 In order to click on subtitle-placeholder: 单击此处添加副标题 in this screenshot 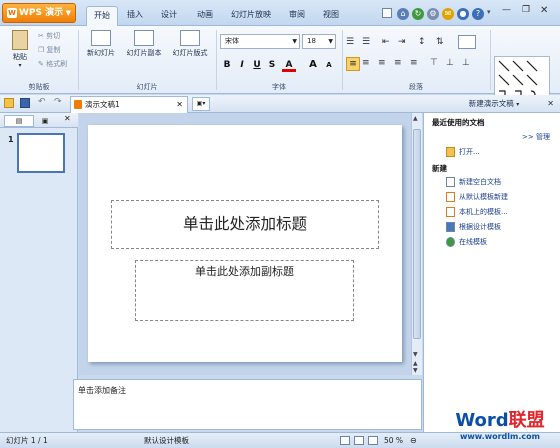, I will do `click(244, 290)`.